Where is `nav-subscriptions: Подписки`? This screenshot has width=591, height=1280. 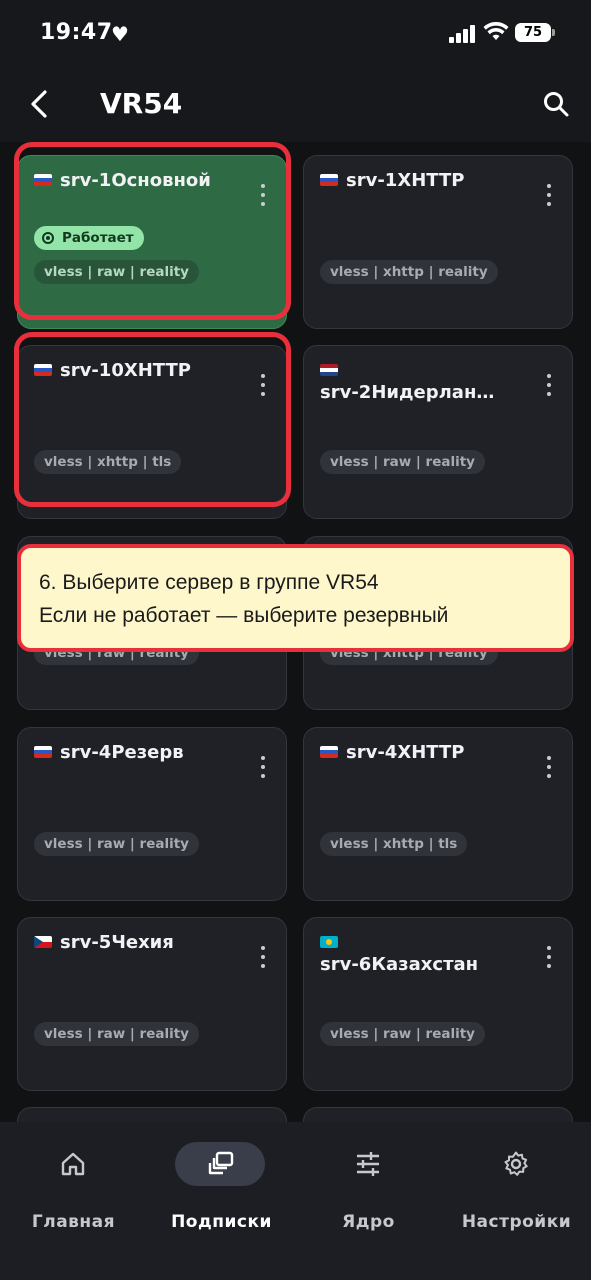 nav-subscriptions: Подписки is located at coordinates (221, 1192).